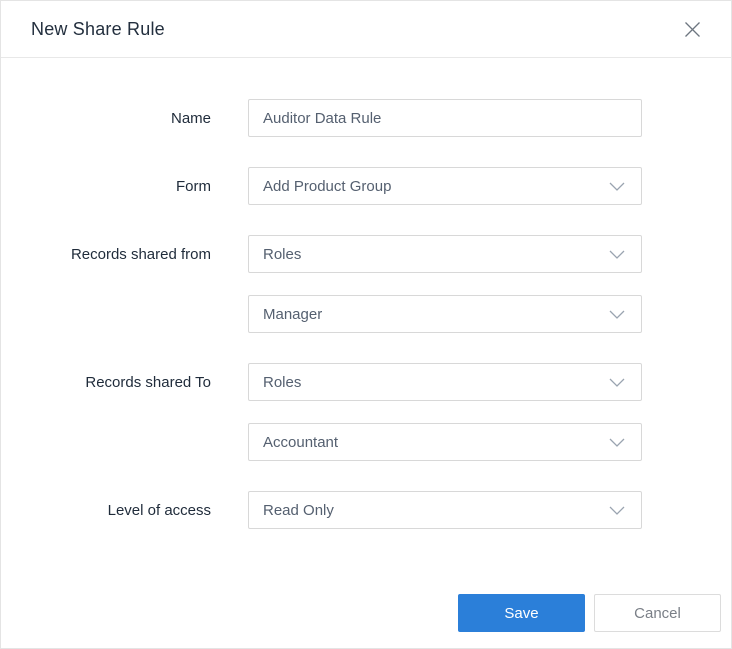 Image resolution: width=732 pixels, height=649 pixels. I want to click on records-shared-from-select-value: Roles, so click(282, 254).